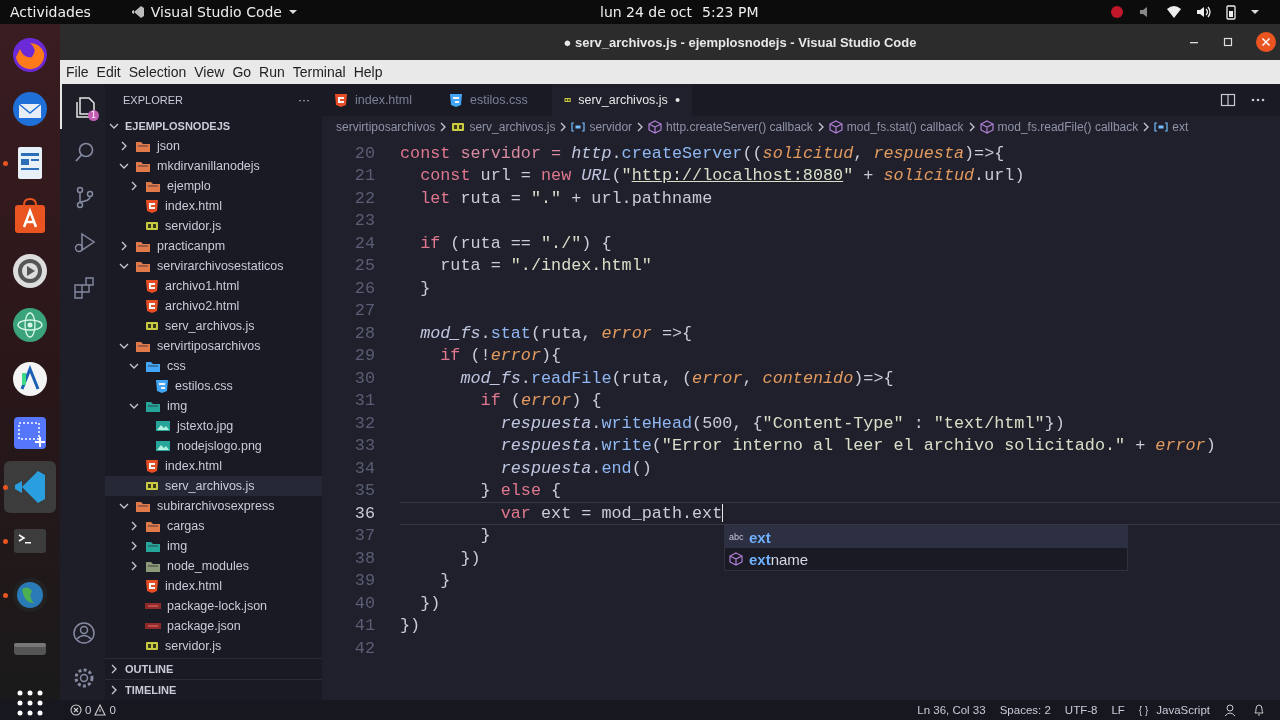  I want to click on volume-icon, so click(1204, 12).